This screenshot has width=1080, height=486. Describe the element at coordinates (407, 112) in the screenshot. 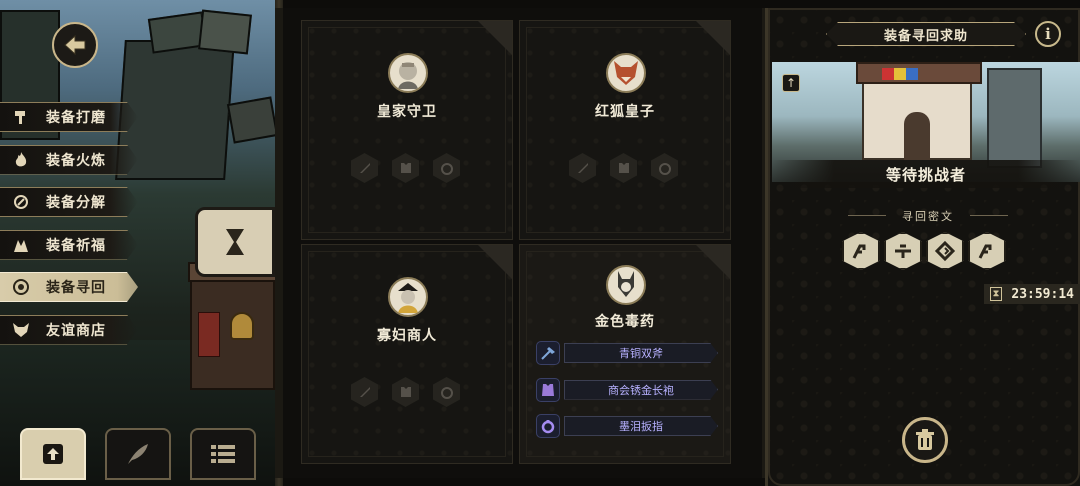

I see `card-name: 皇家守卫` at that location.